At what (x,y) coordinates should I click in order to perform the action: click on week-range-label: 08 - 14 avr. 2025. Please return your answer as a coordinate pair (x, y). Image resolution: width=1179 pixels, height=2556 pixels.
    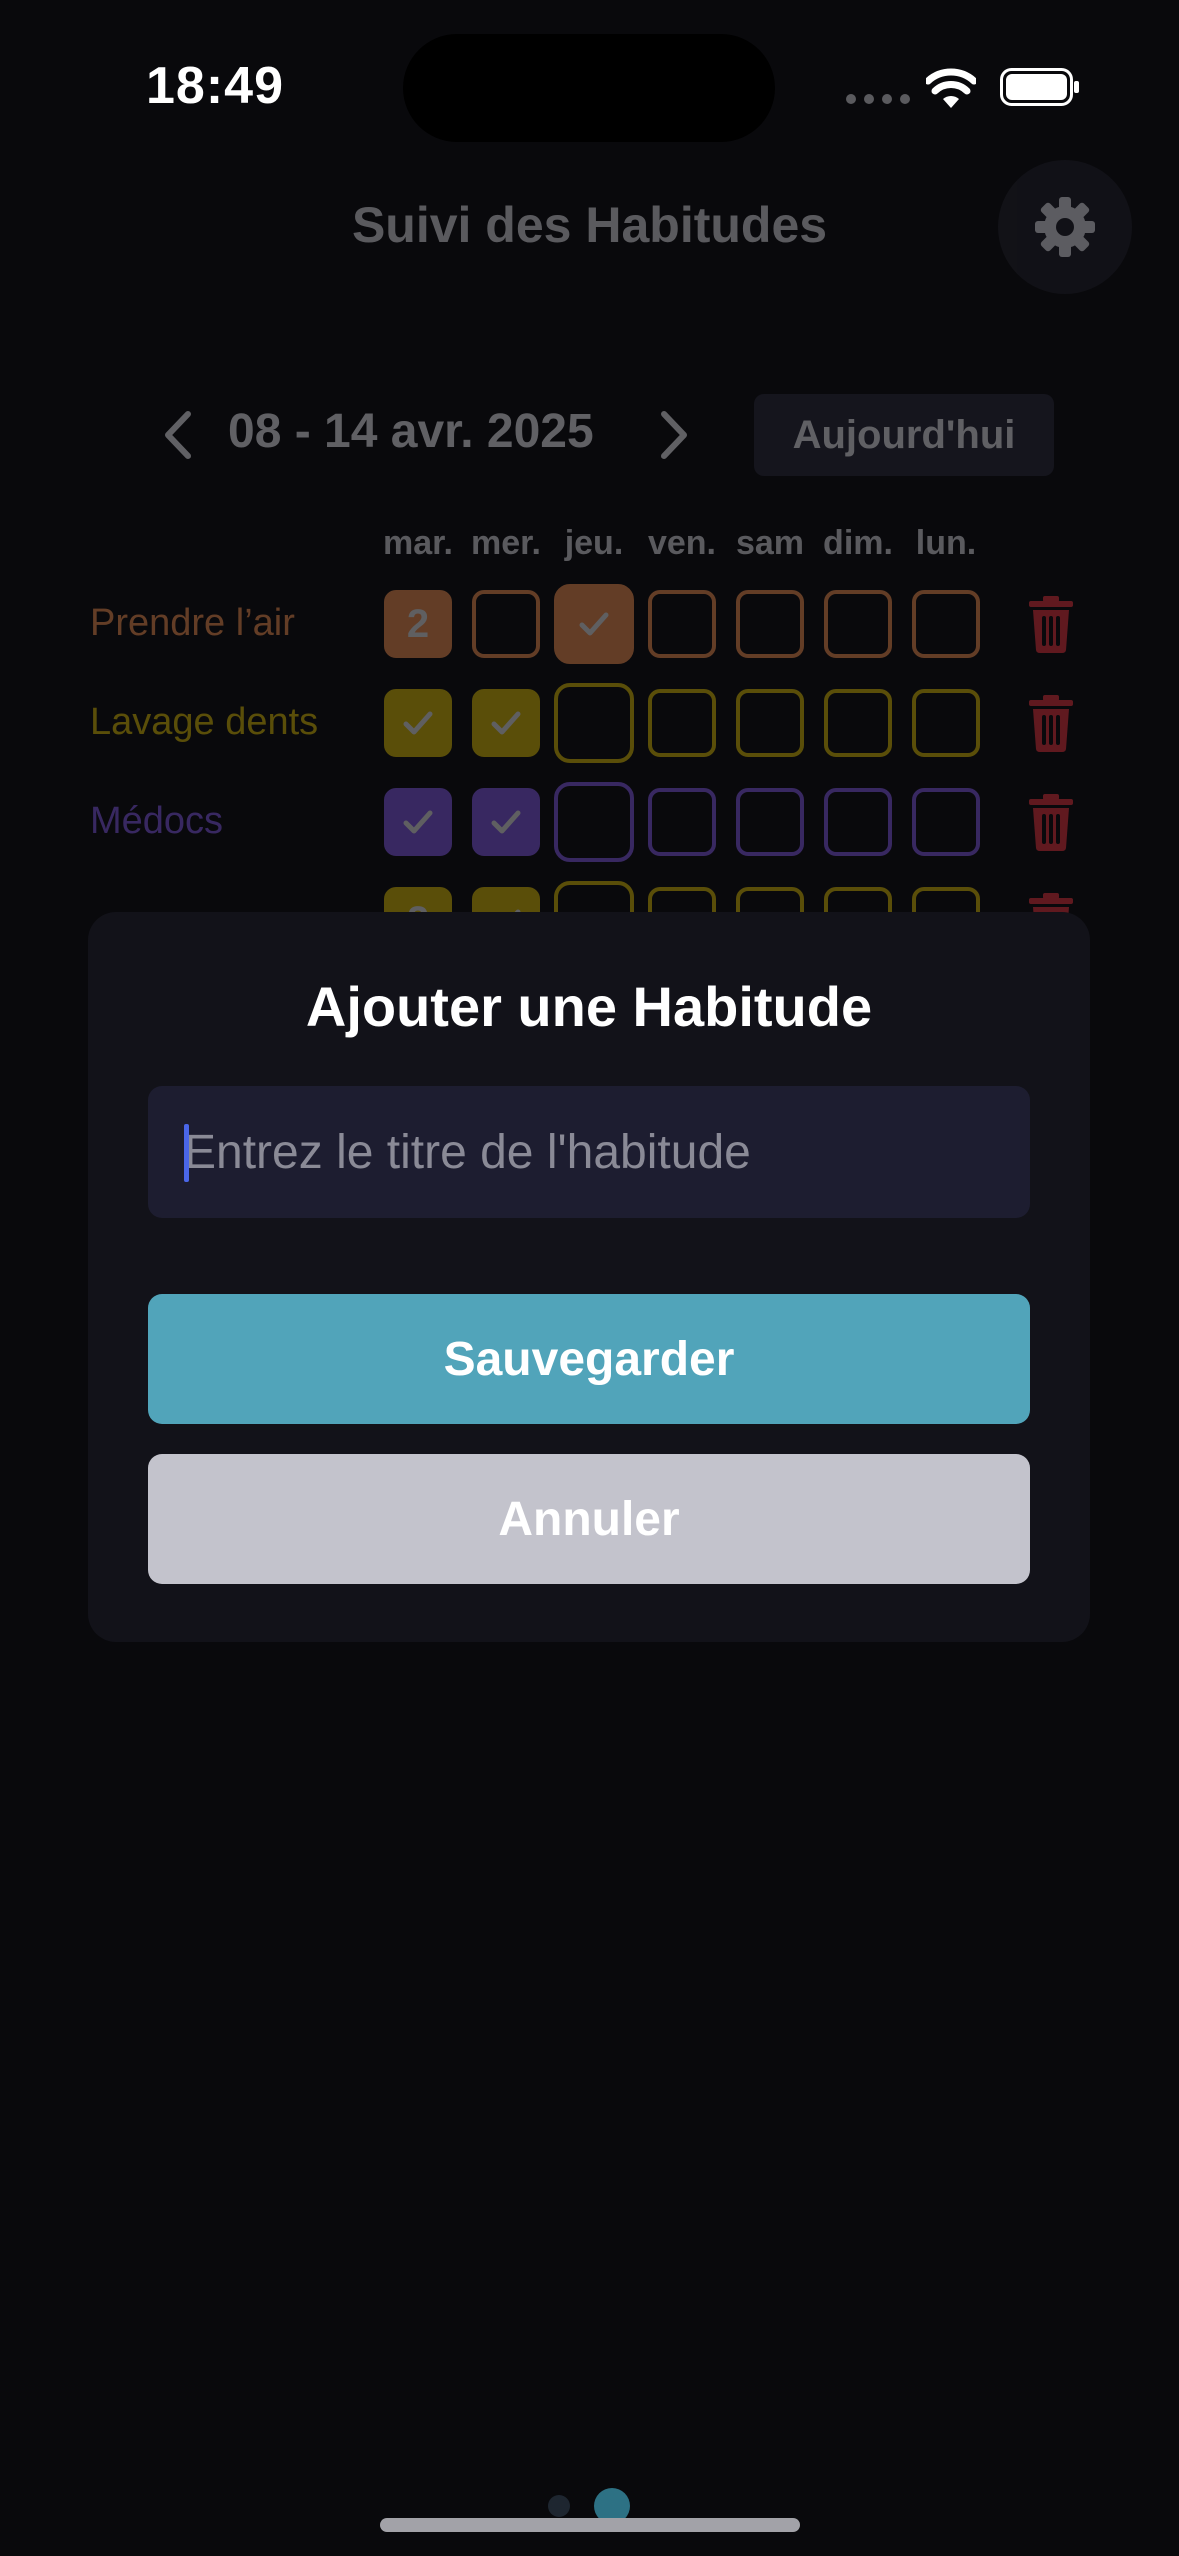
    Looking at the image, I should click on (411, 431).